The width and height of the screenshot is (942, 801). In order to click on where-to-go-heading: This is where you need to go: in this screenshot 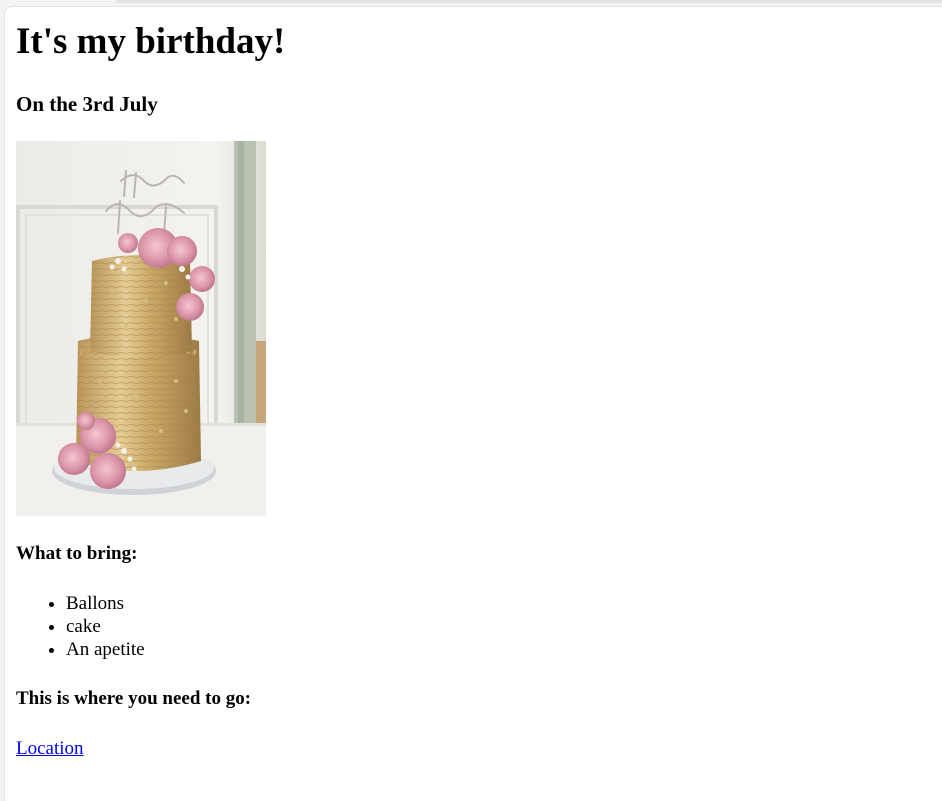, I will do `click(134, 698)`.